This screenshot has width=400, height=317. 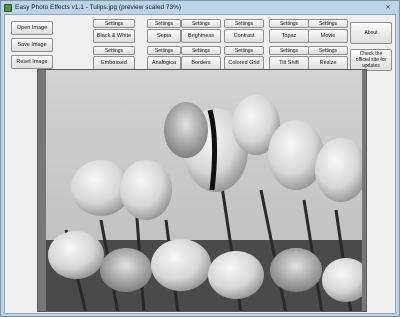 What do you see at coordinates (244, 50) in the screenshot?
I see `settings-colored-grid-button: Settings` at bounding box center [244, 50].